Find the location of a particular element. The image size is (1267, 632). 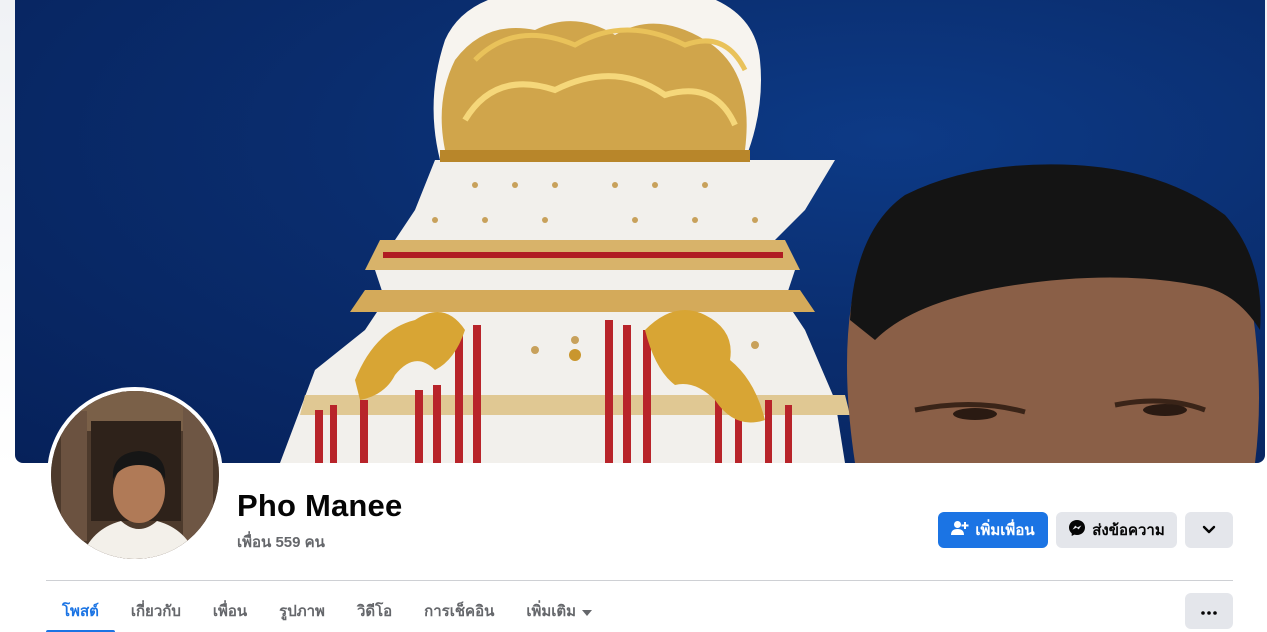

tab-videos: วิดีโอ is located at coordinates (374, 611).